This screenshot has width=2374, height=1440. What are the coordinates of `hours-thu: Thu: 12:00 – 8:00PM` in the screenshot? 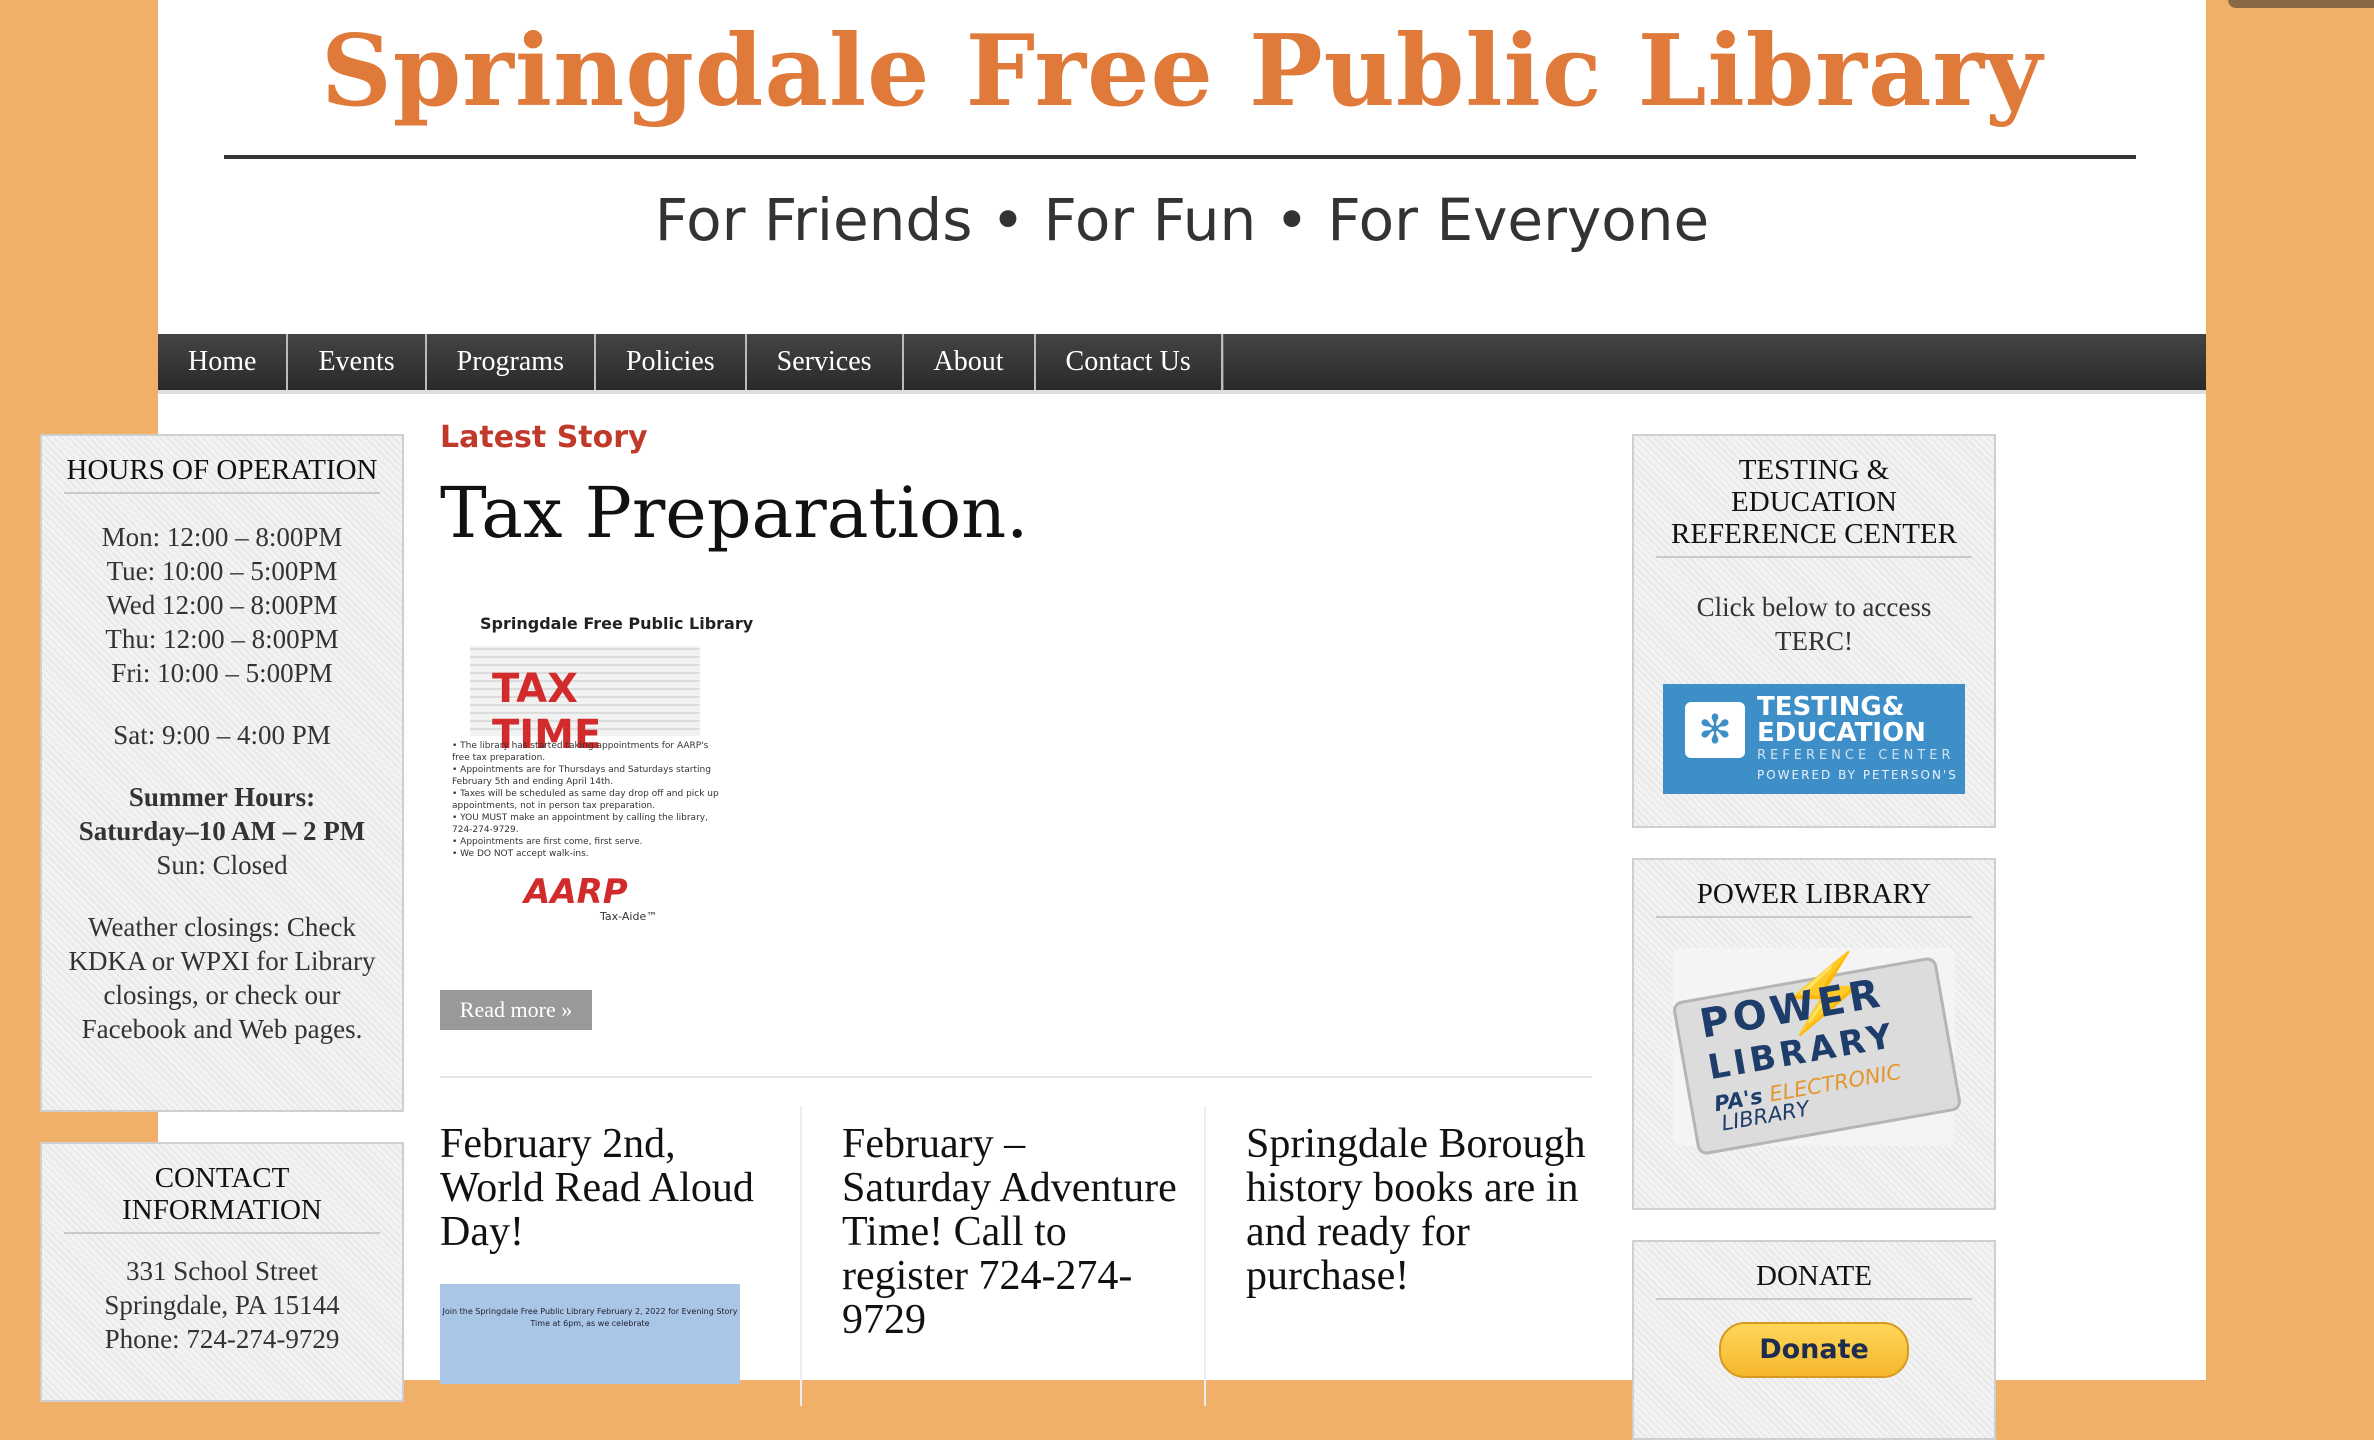 It's located at (222, 639).